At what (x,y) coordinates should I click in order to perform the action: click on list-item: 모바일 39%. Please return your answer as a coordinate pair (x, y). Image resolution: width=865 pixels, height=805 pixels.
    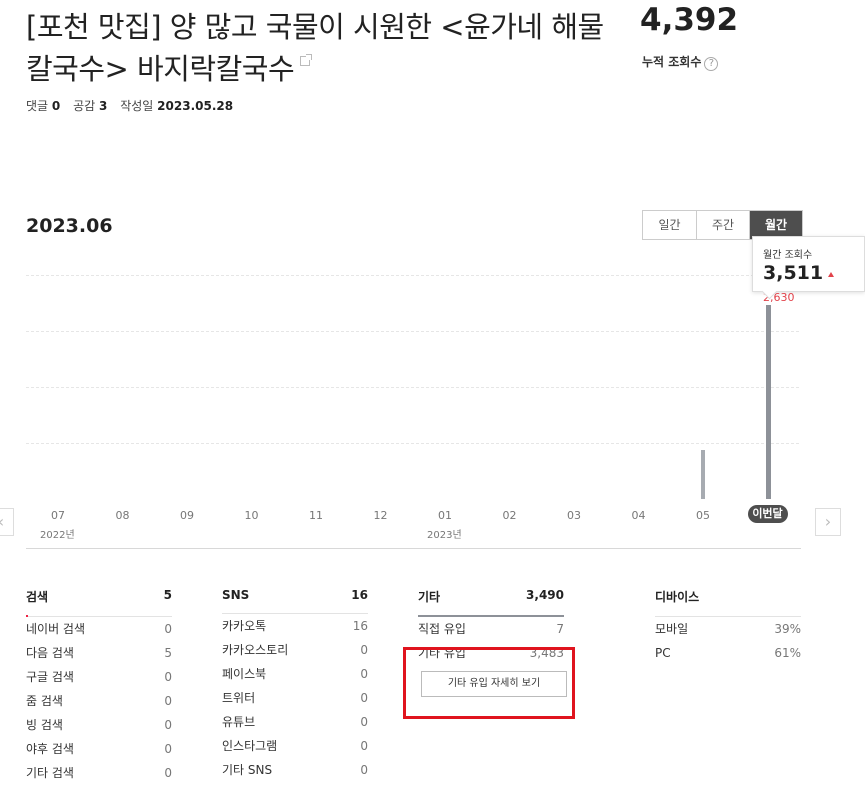
    Looking at the image, I should click on (728, 629).